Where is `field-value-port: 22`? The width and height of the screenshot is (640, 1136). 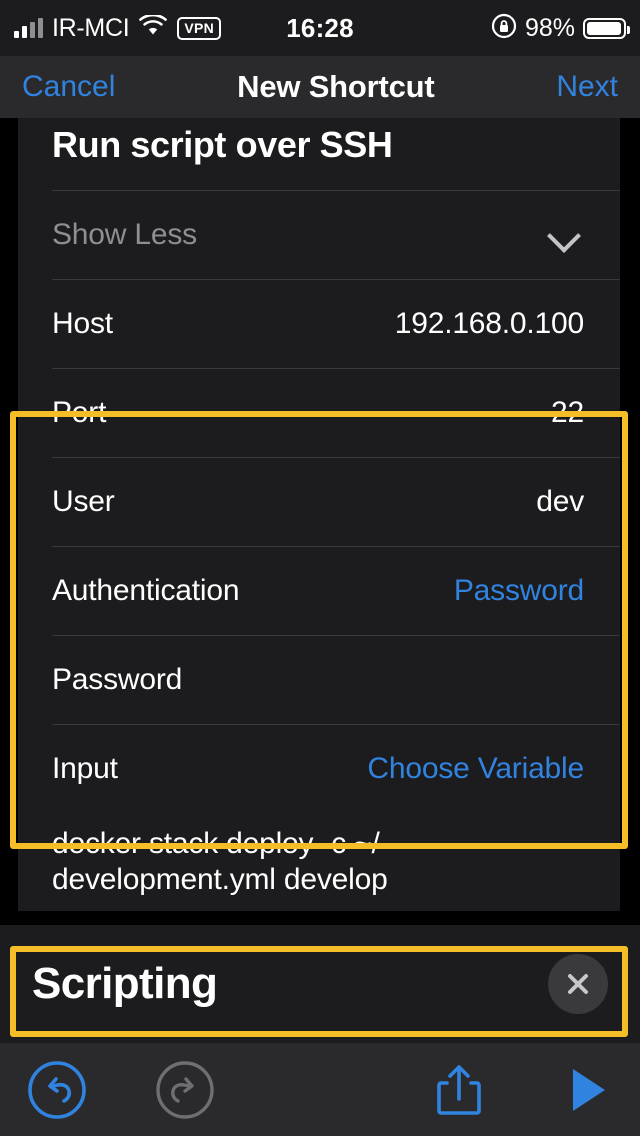 field-value-port: 22 is located at coordinates (567, 413).